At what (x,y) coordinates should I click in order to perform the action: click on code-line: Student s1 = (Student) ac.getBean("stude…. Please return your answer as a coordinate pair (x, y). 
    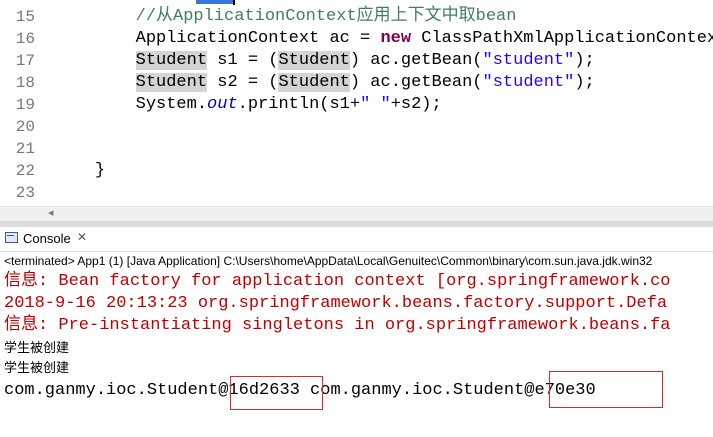
    Looking at the image, I should click on (324, 61).